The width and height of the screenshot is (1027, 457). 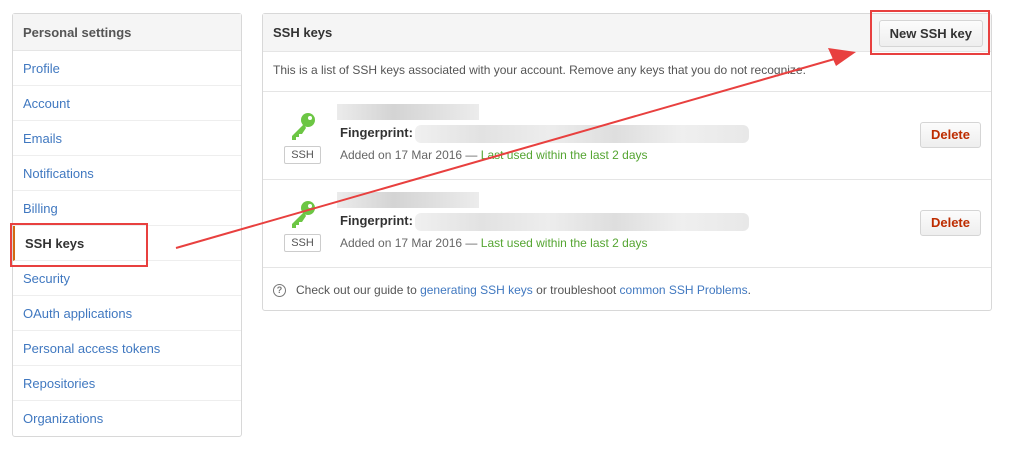 I want to click on sidebar-item-oauth-applications: OAuth applications, so click(x=127, y=313).